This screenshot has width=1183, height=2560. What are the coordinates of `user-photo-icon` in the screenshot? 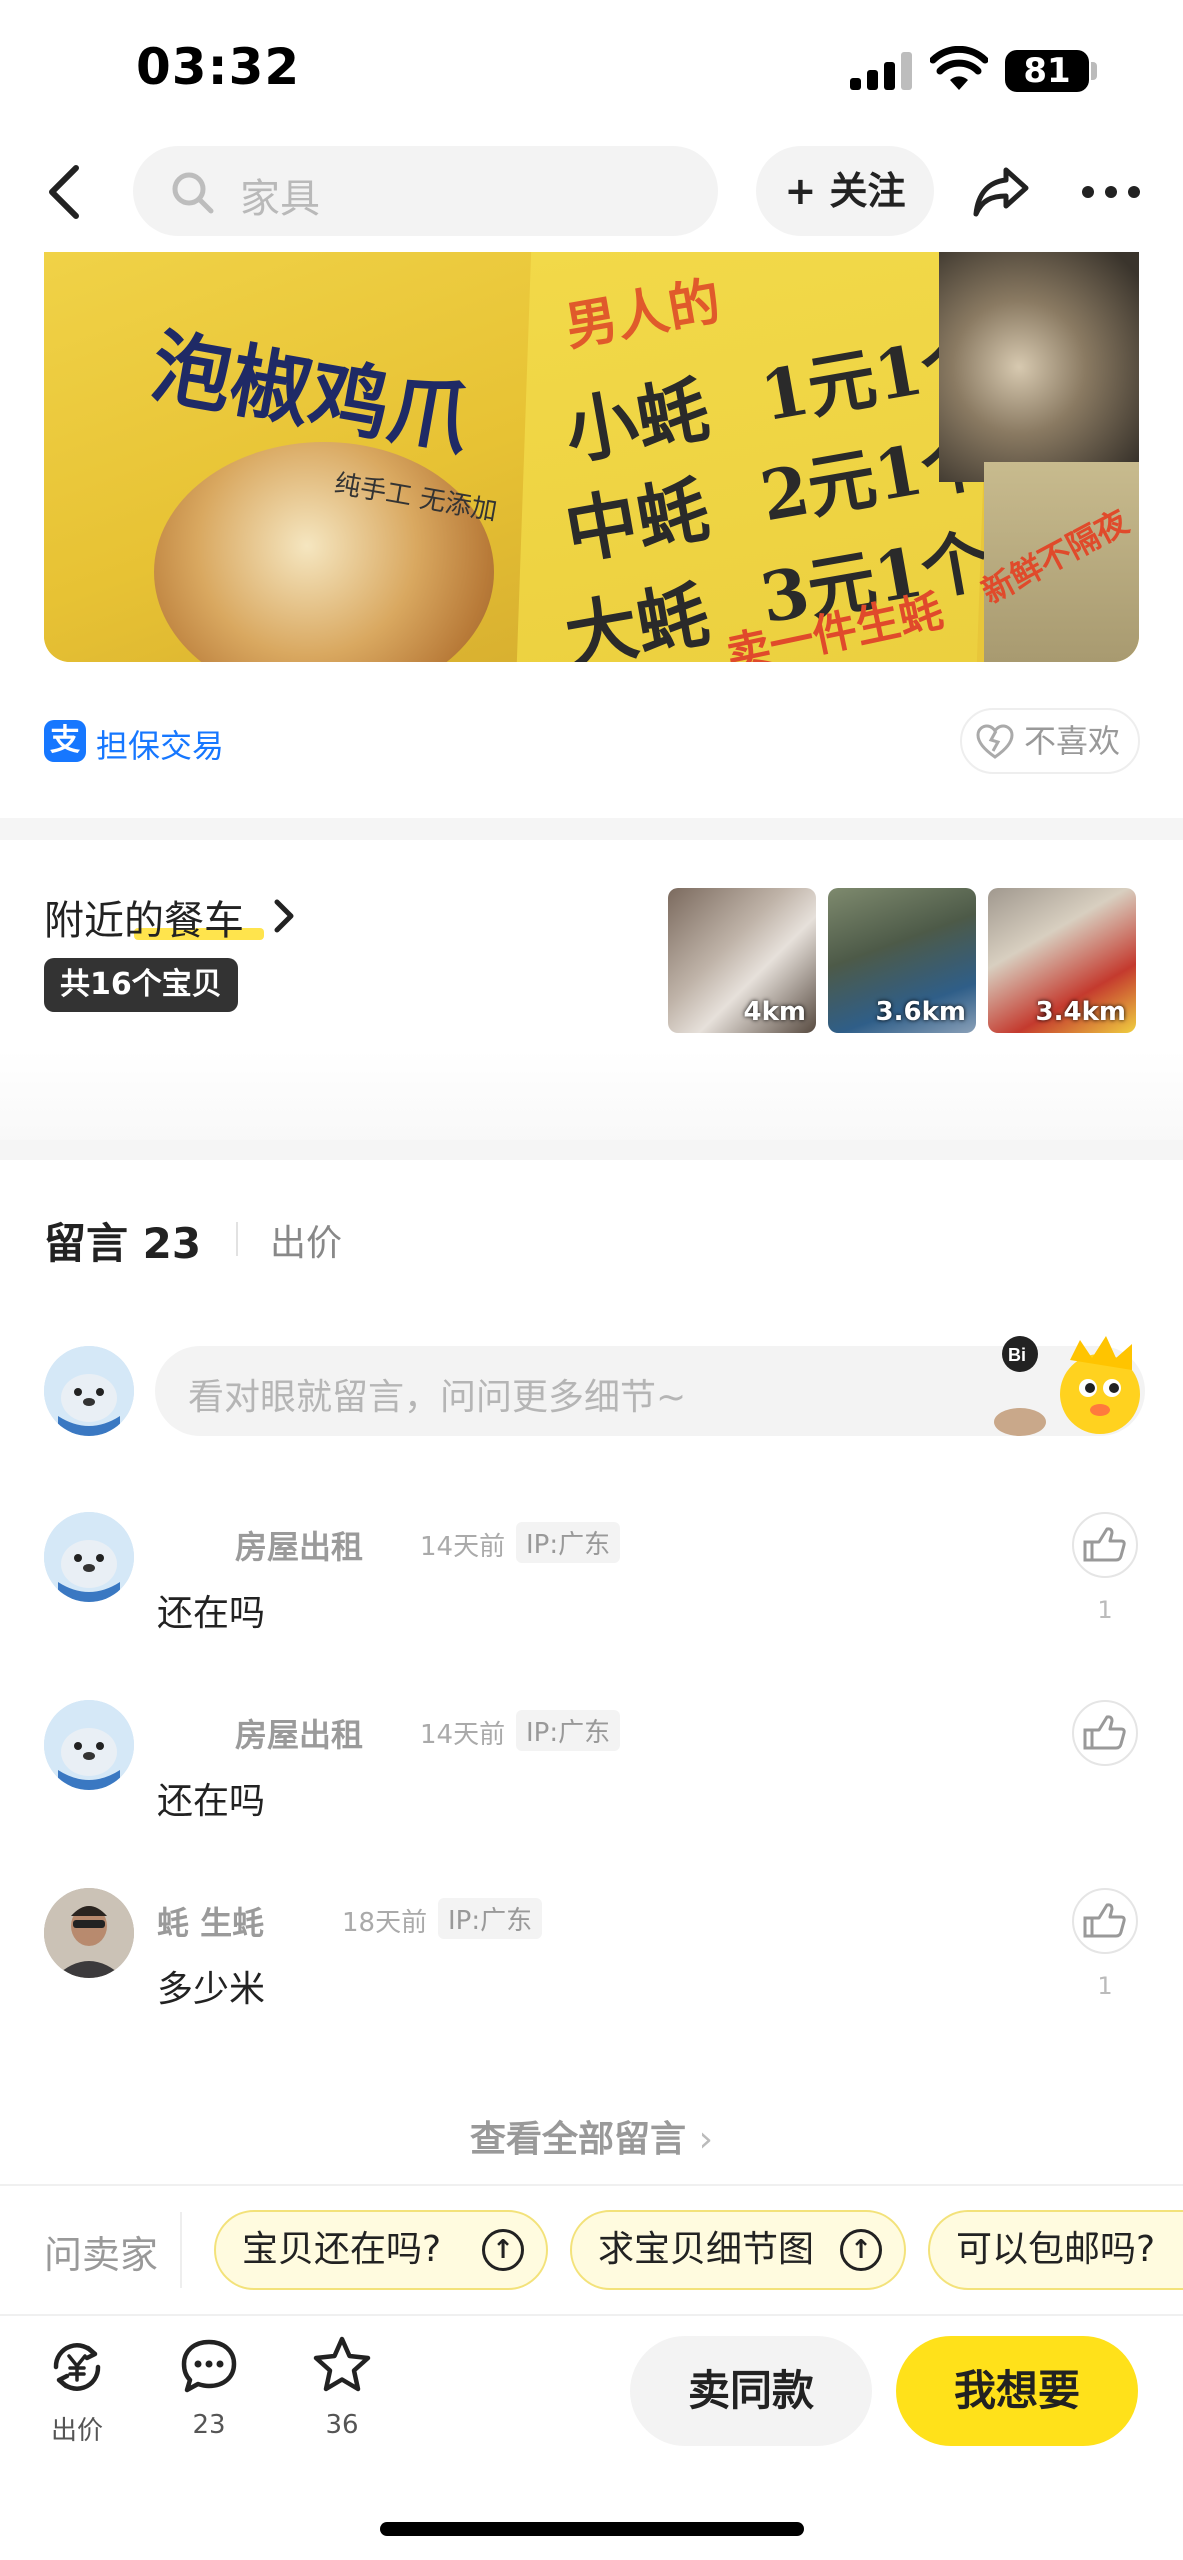 It's located at (89, 1933).